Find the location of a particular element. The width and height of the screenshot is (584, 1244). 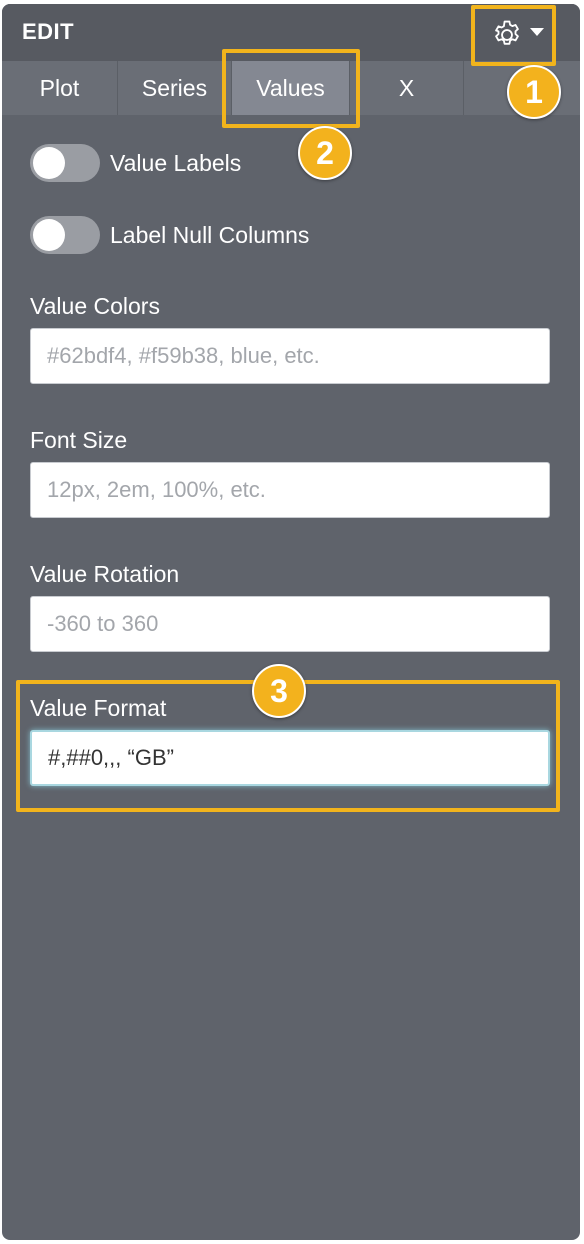

value-labels-row: Value Labels is located at coordinates (135, 163).